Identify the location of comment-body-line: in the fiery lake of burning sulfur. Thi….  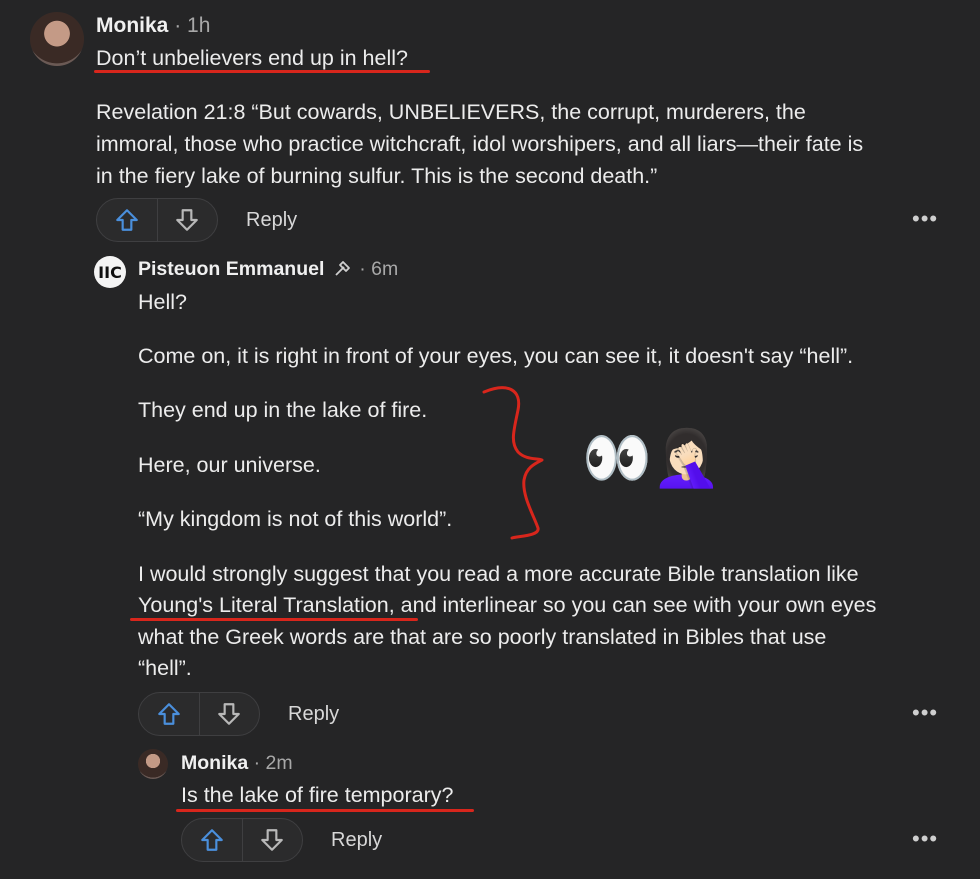
(377, 176).